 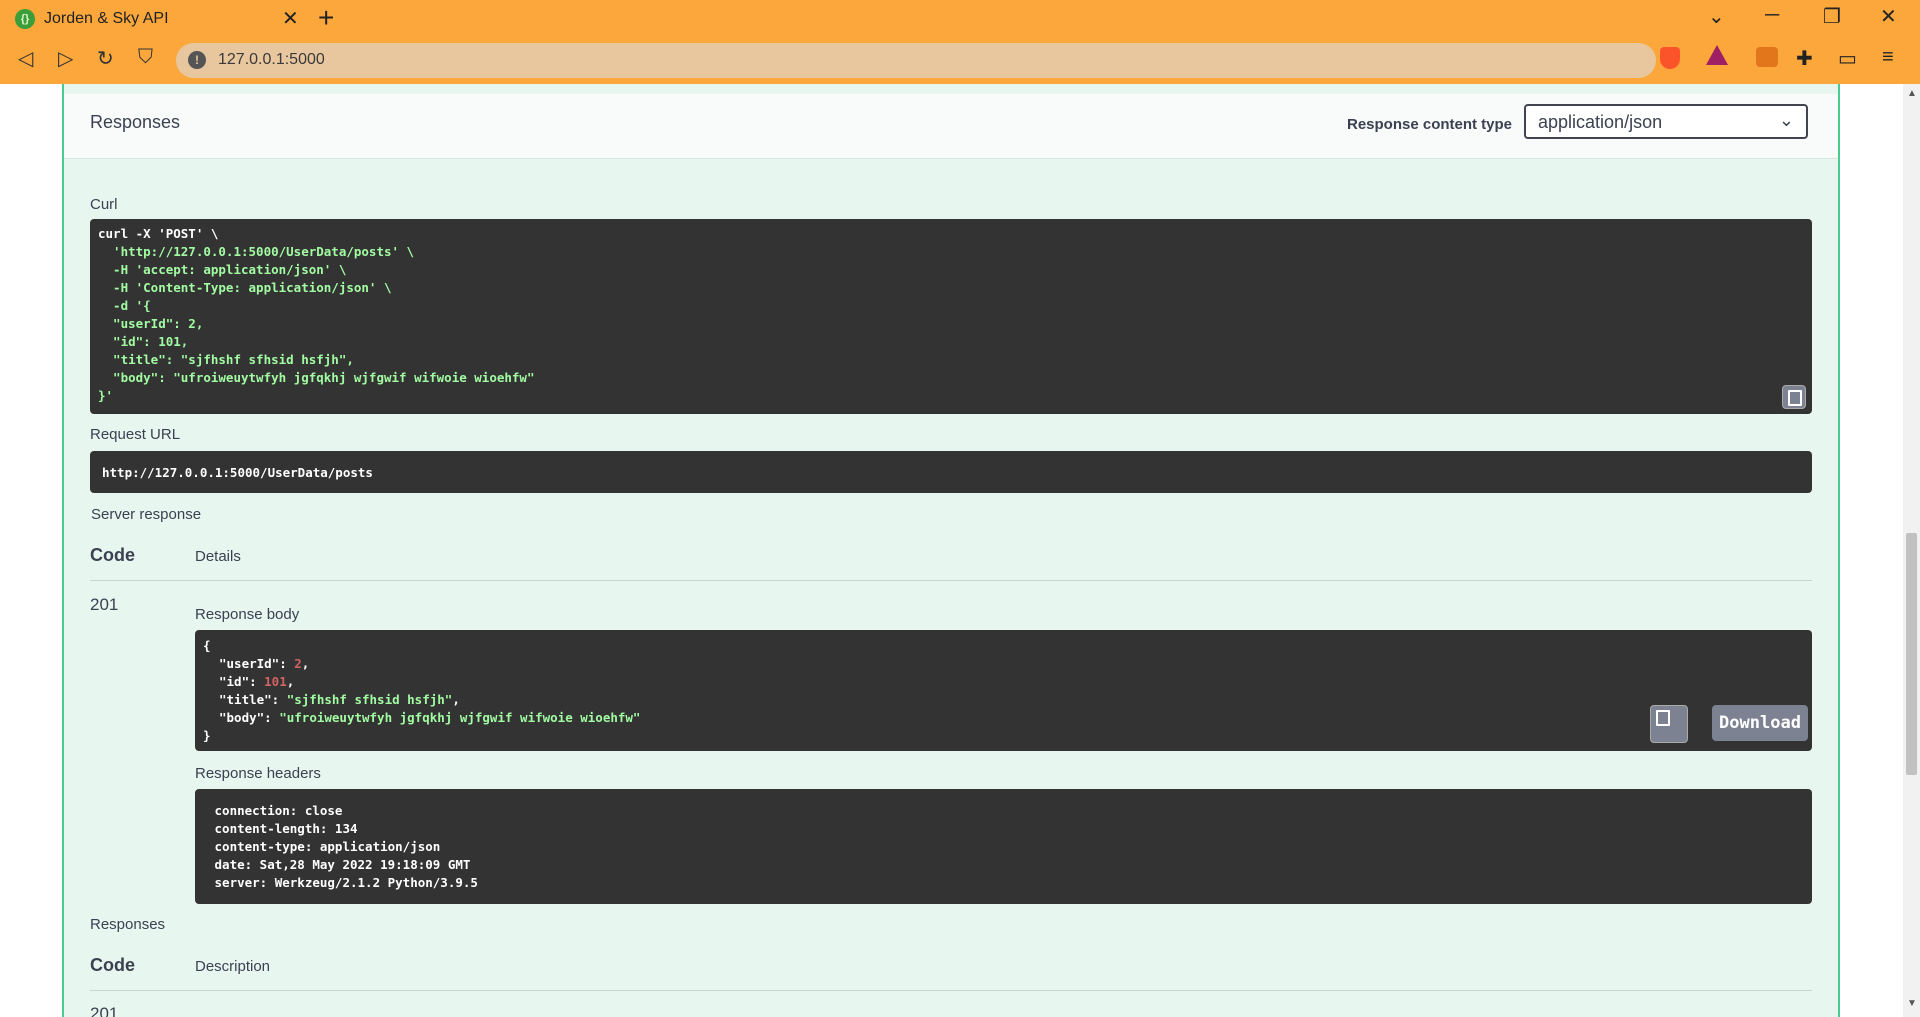 I want to click on copy-curl-icon, so click(x=1794, y=397).